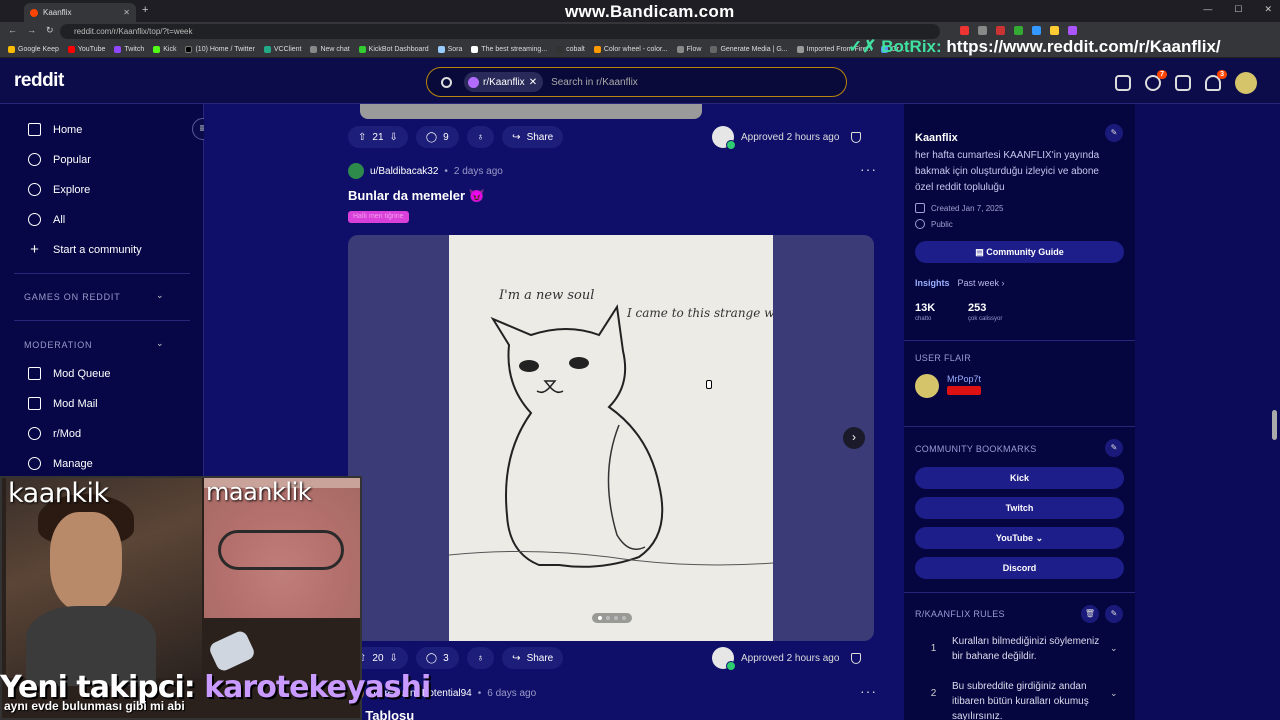 This screenshot has height=720, width=1280. Describe the element at coordinates (282, 49) in the screenshot. I see `bookmark-item: VCClient` at that location.